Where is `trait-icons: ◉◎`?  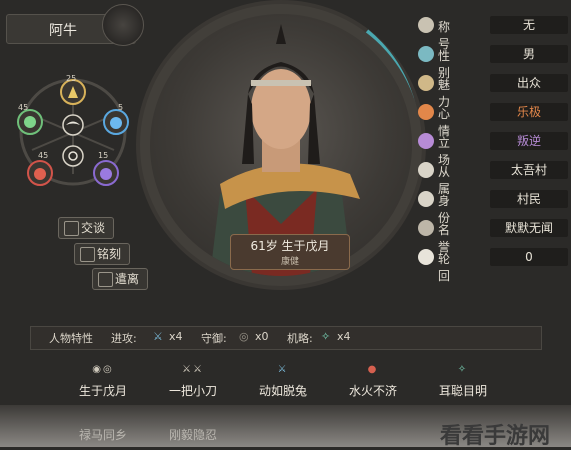 trait-icons: ◉◎ is located at coordinates (103, 369).